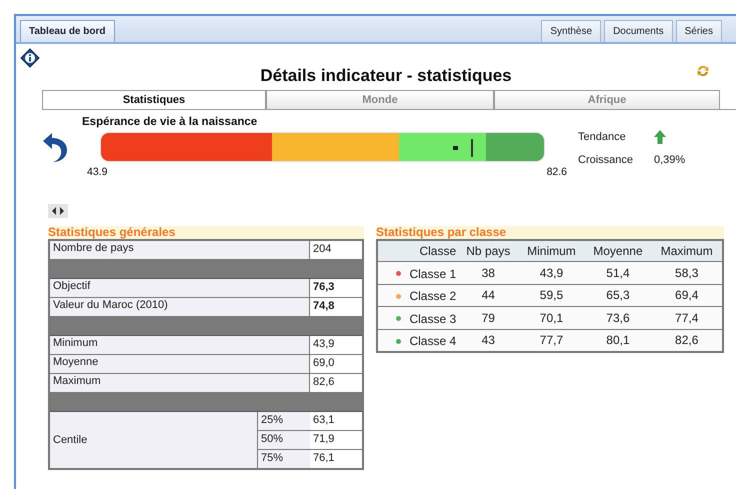  What do you see at coordinates (703, 71) in the screenshot?
I see `refresh-icon` at bounding box center [703, 71].